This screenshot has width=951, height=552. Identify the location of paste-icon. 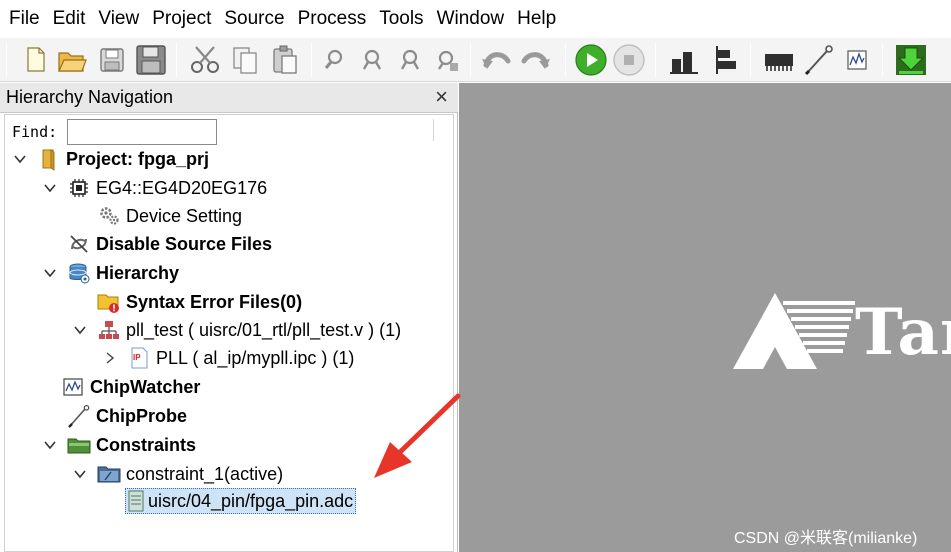
(285, 60).